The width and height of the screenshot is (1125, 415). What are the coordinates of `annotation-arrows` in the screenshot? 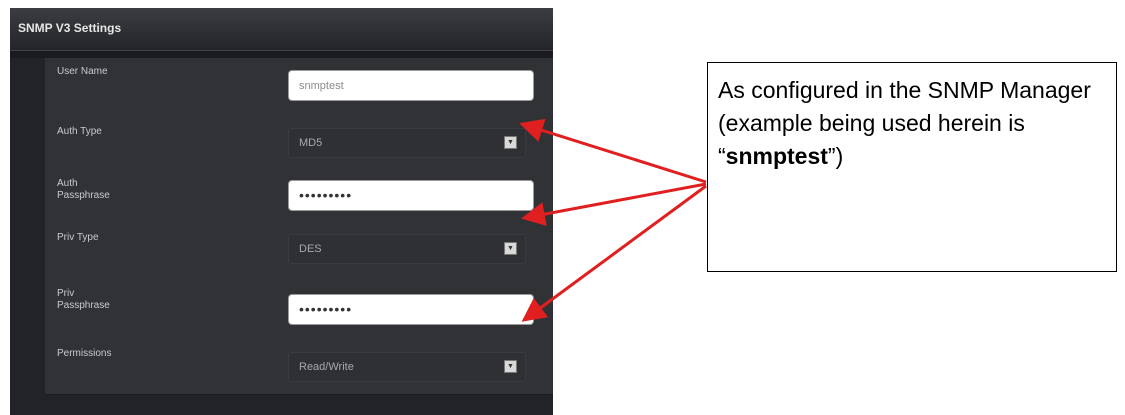 It's located at (613, 220).